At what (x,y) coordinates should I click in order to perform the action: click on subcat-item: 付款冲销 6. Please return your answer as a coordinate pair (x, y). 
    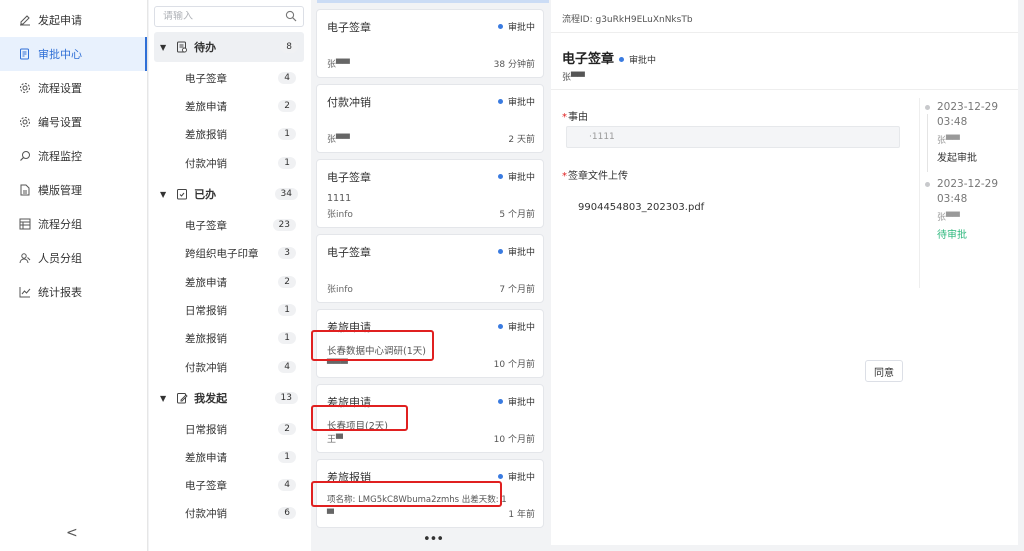
    Looking at the image, I should click on (229, 513).